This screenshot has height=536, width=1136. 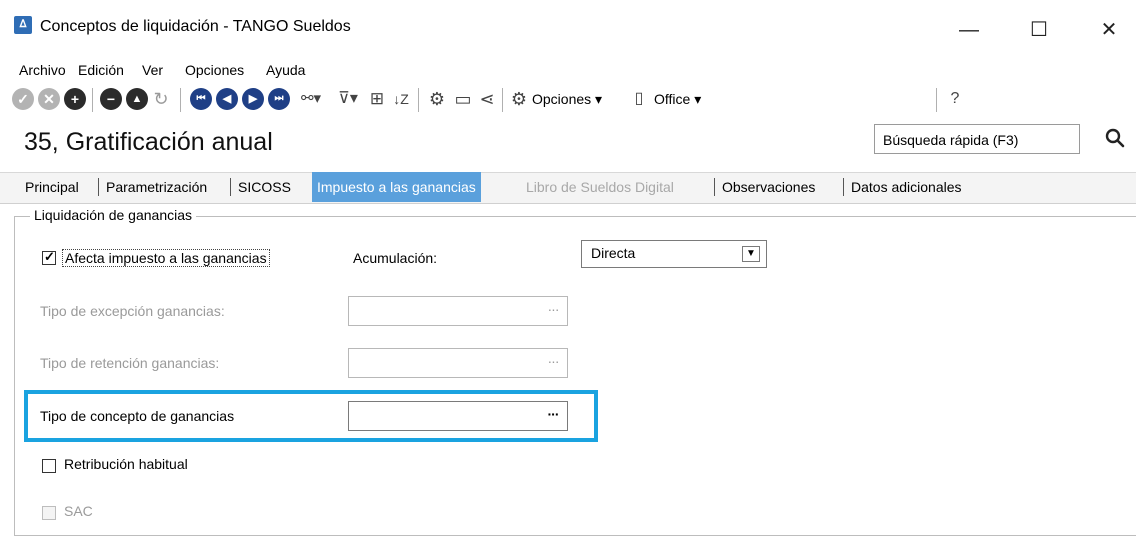 I want to click on tipo-excepcion-field, so click(x=458, y=311).